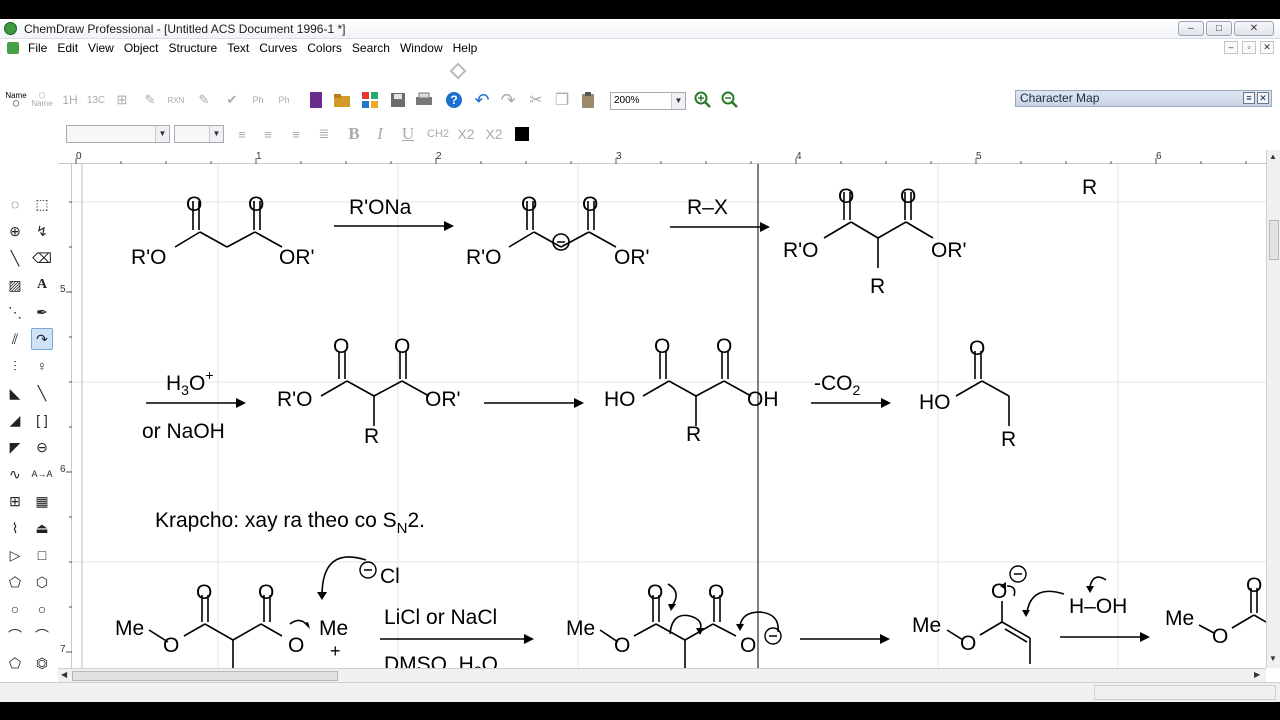  Describe the element at coordinates (466, 134) in the screenshot. I see `subscript-button: X2` at that location.